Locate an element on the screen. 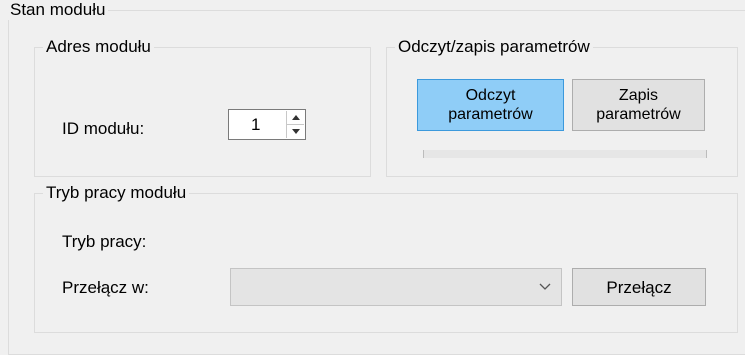  tryb-pracy-title: Tryb pracy modułu is located at coordinates (116, 193).